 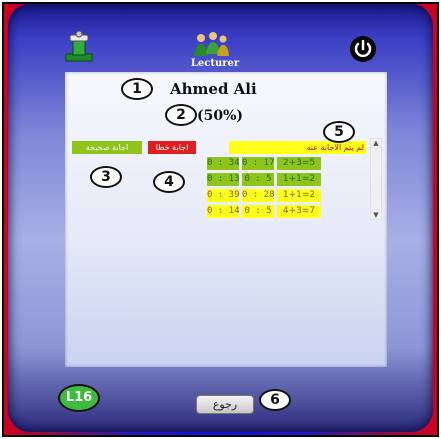 I want to click on back-button: رجوع, so click(x=225, y=404).